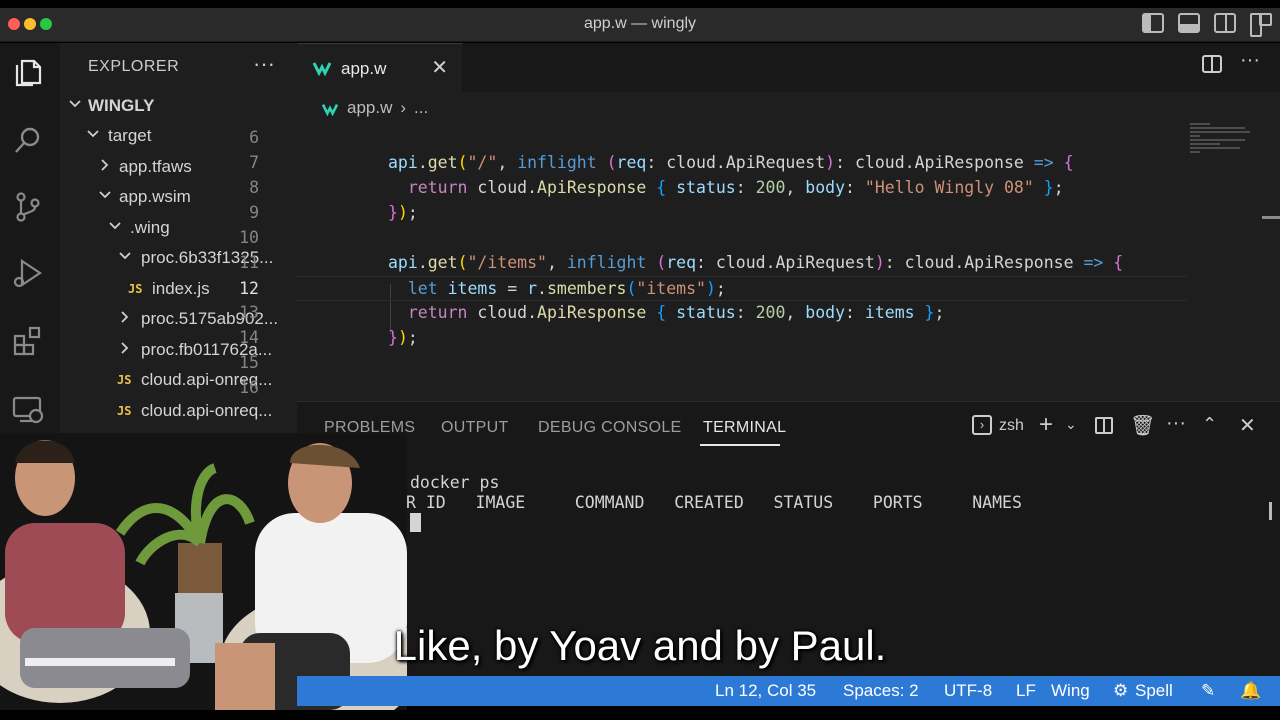 This screenshot has width=1280, height=720. I want to click on minimap, so click(1220, 143).